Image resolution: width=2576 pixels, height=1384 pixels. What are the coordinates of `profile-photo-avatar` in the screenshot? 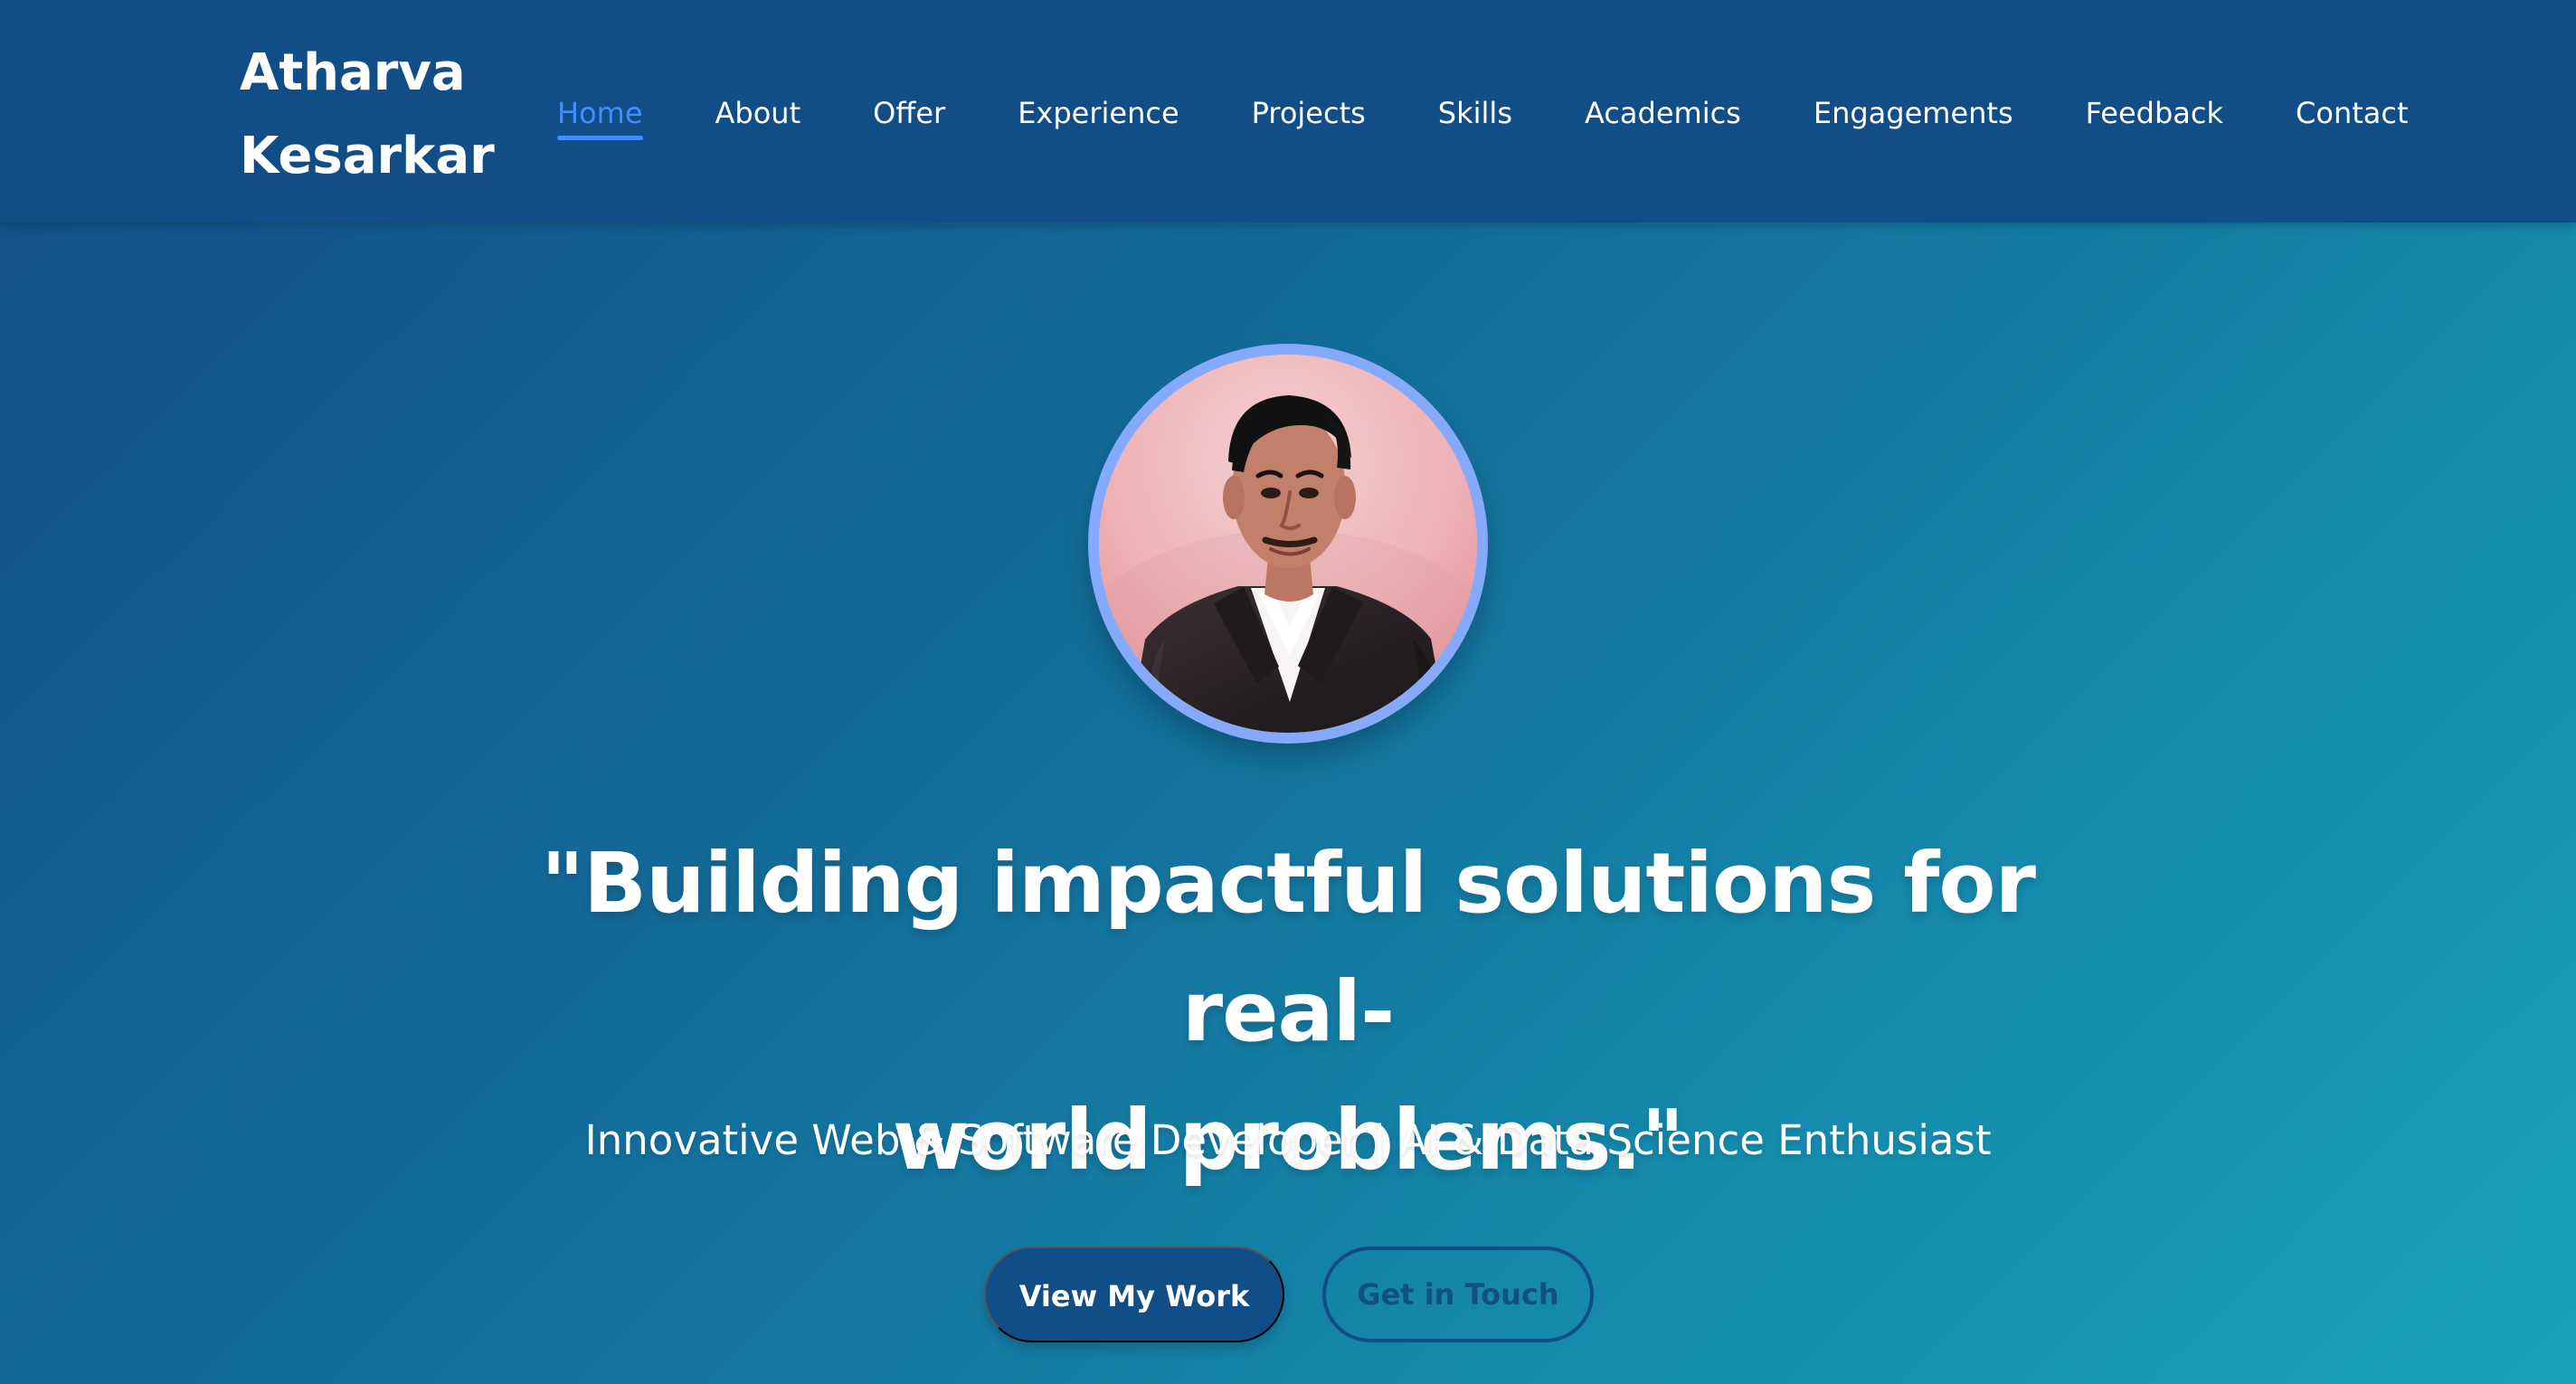 It's located at (1288, 544).